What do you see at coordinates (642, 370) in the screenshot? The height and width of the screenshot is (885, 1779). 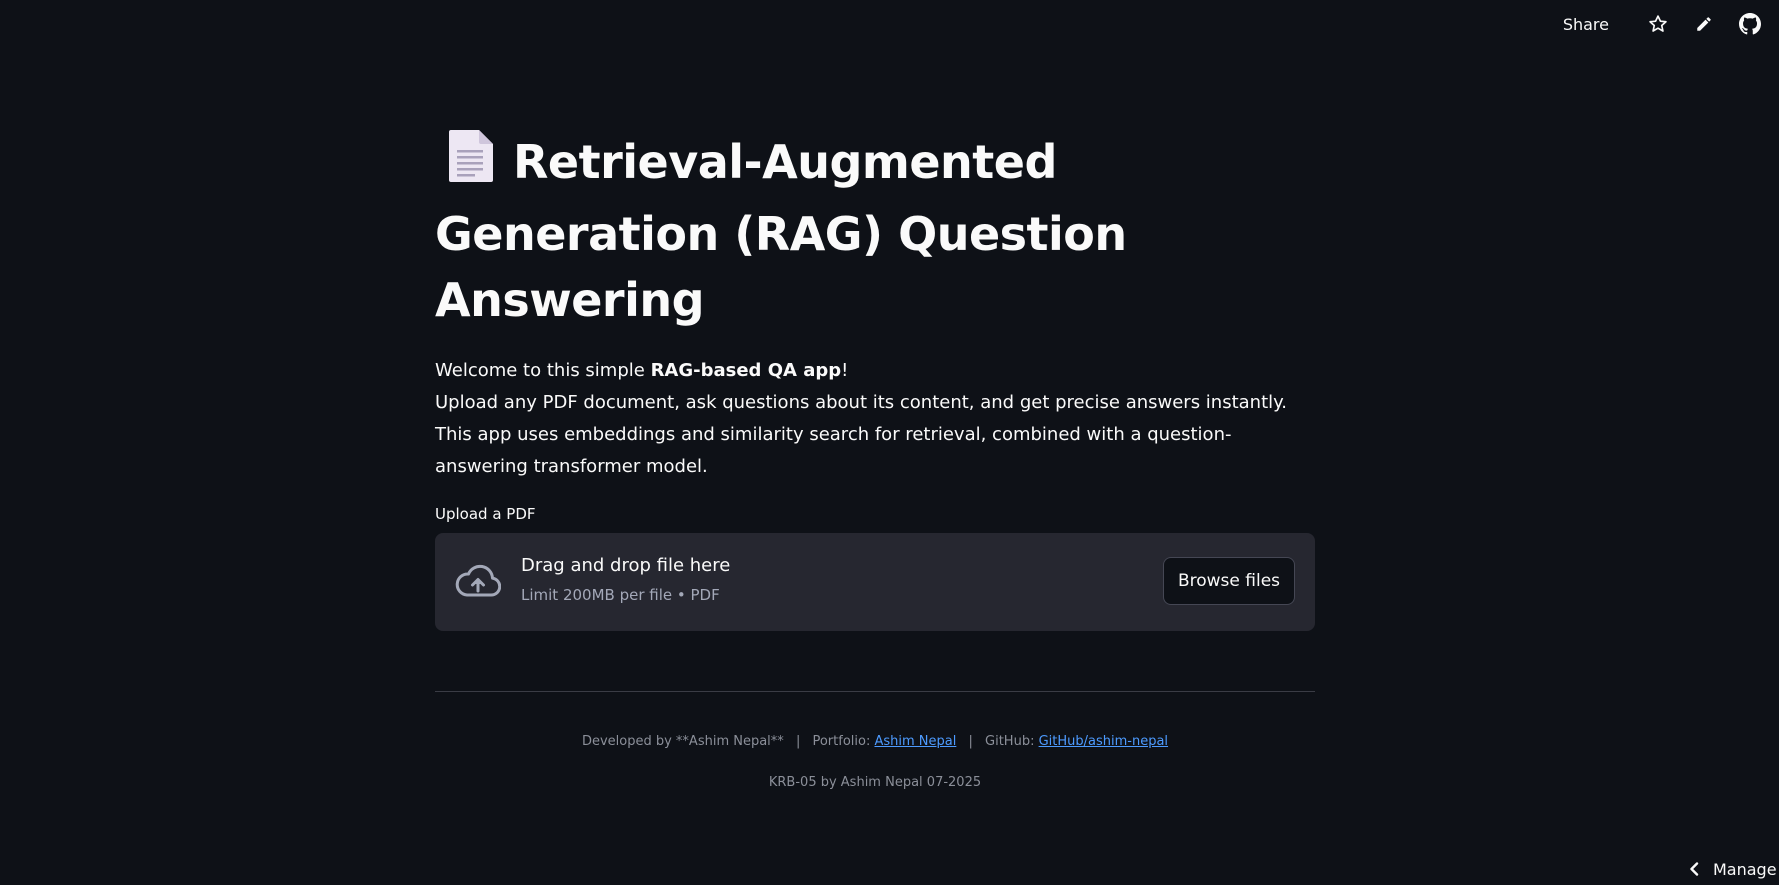 I see `intro-line-1: Welcome to this simple RAG-based QA app!` at bounding box center [642, 370].